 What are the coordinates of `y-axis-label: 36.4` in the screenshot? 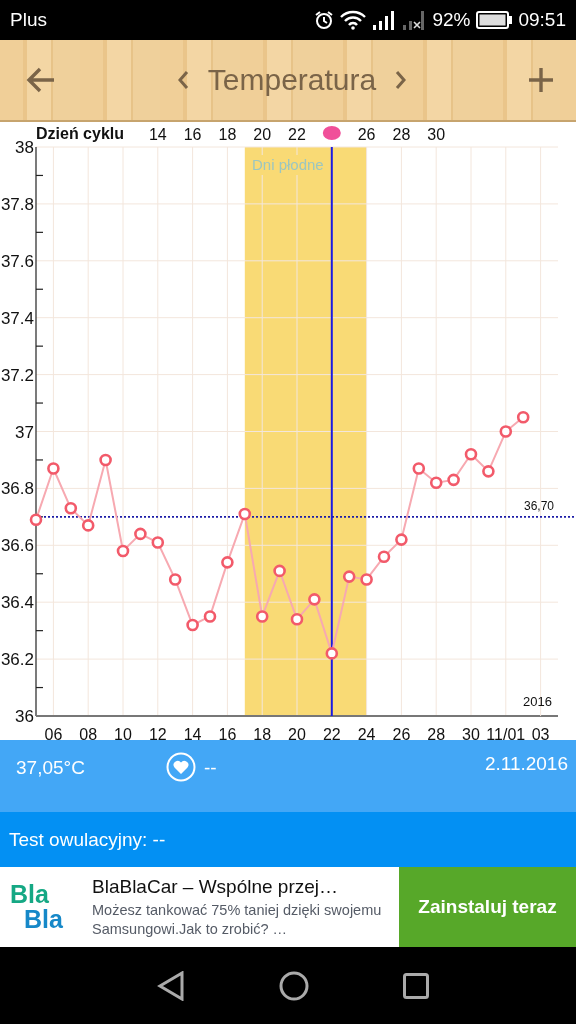 It's located at (17, 603).